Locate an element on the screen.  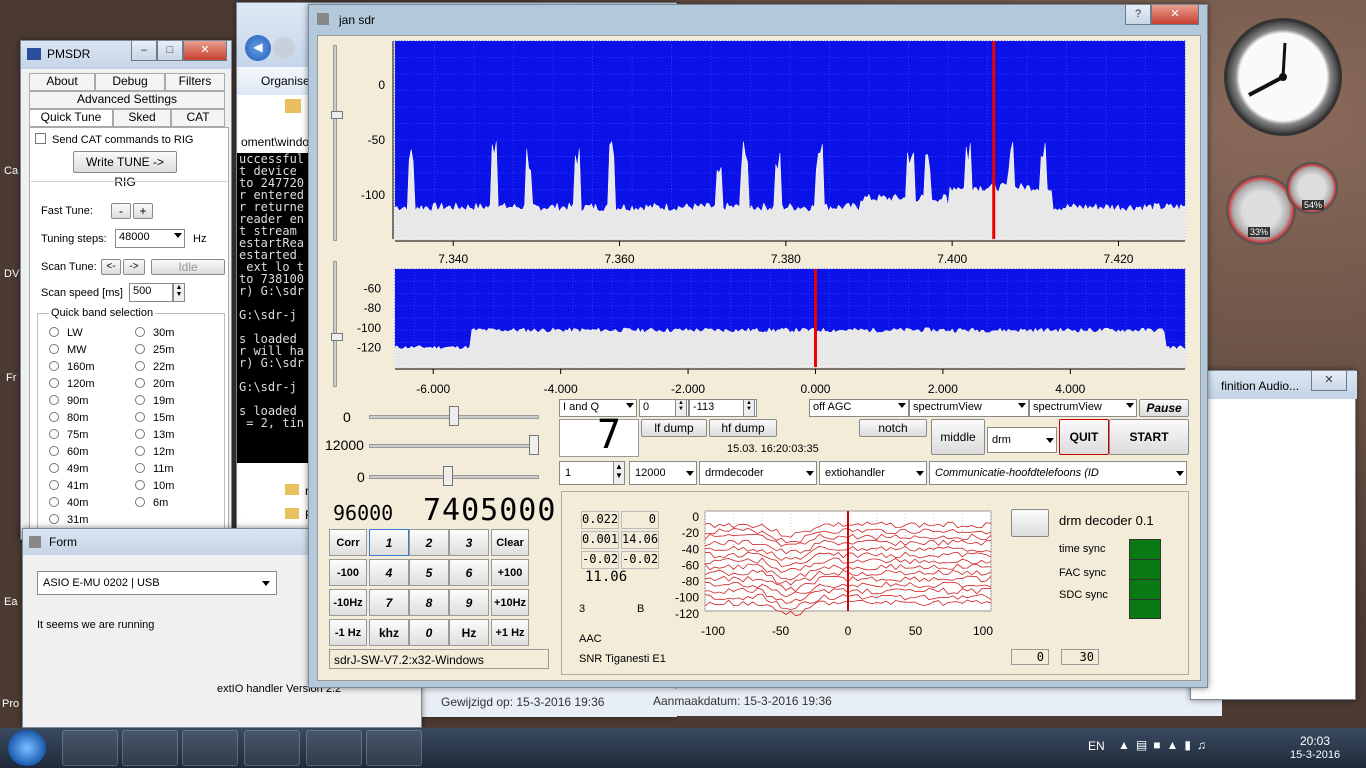
keypad-key: 6 is located at coordinates (469, 572).